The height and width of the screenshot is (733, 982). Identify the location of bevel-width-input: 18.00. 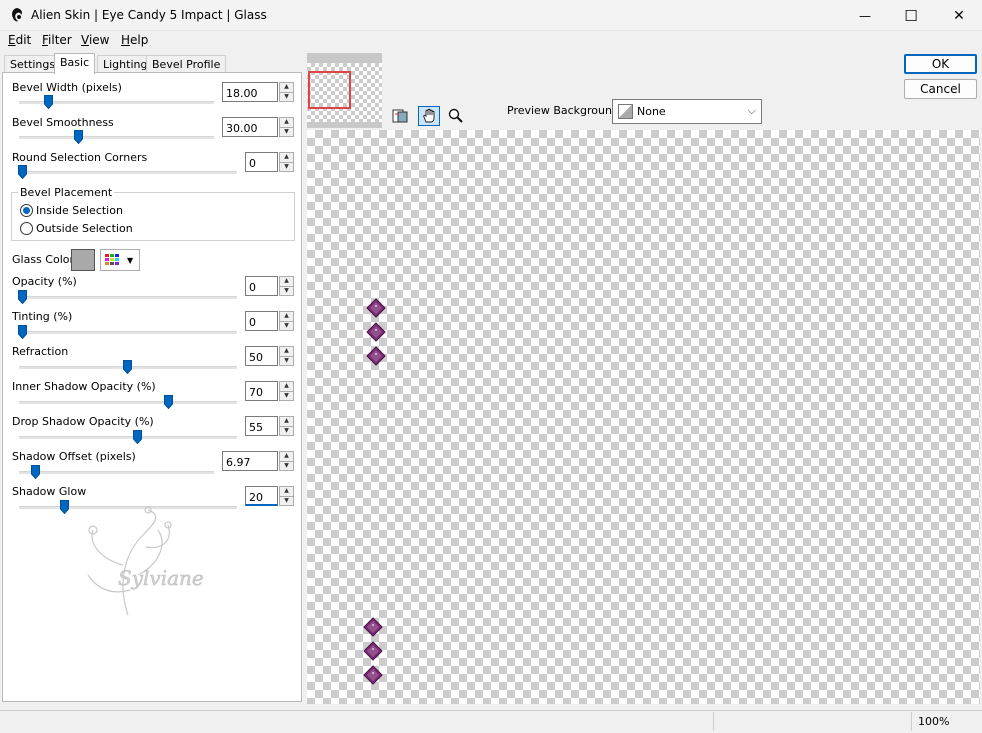
(250, 92).